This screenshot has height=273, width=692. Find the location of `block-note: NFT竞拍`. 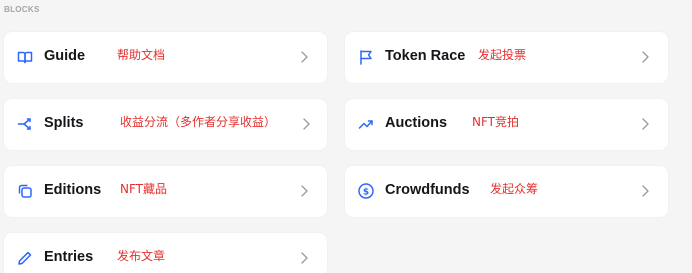

block-note: NFT竞拍 is located at coordinates (495, 122).